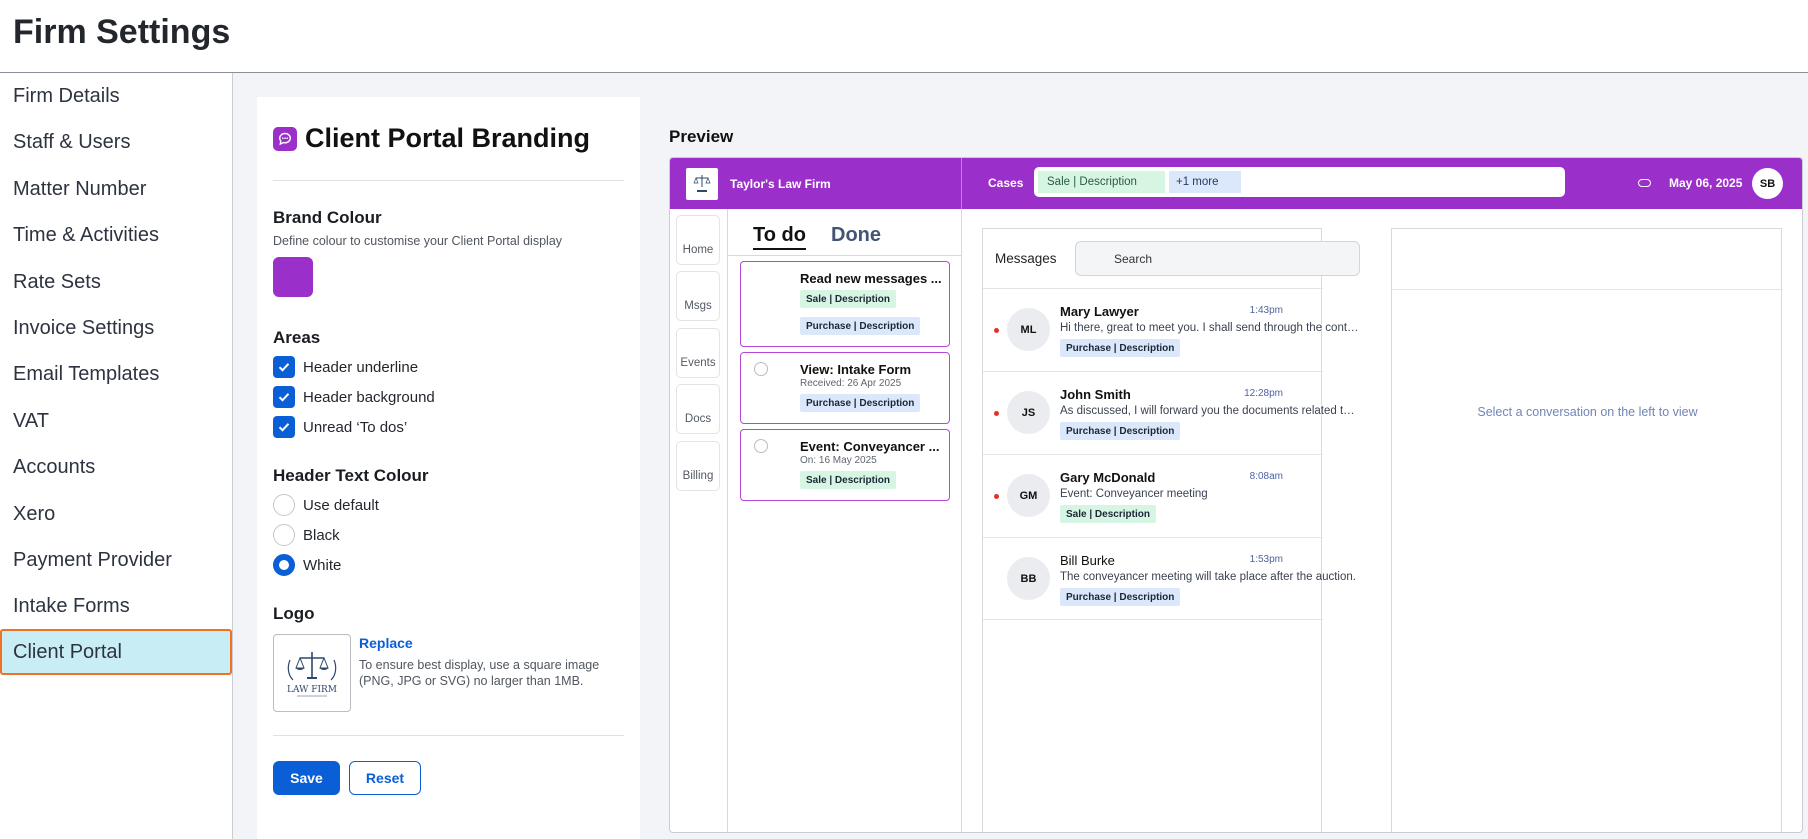 This screenshot has height=839, width=1808. I want to click on radio-use-default: Use default, so click(326, 505).